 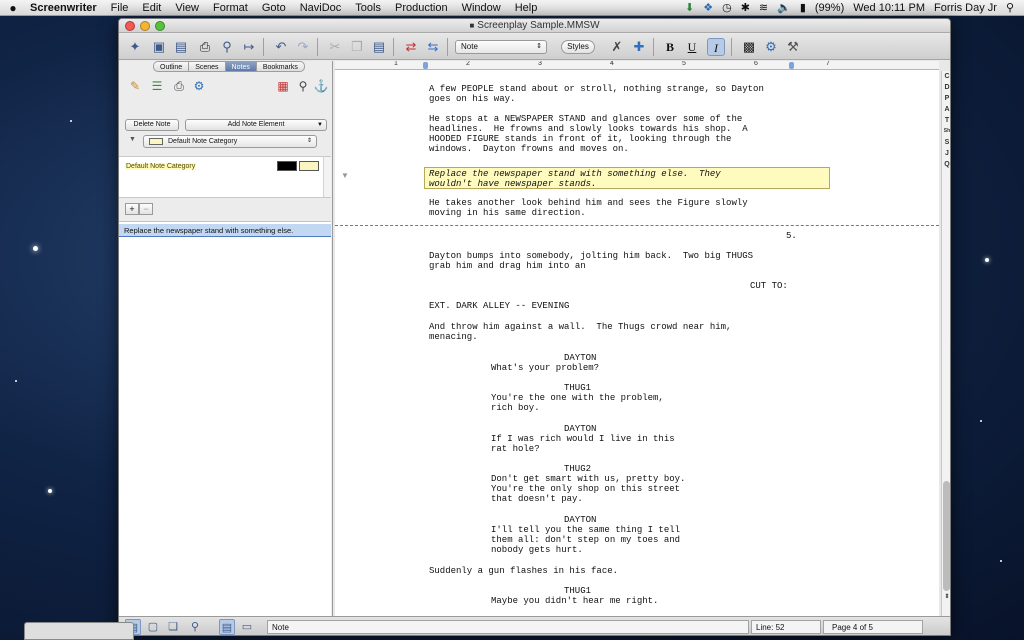 What do you see at coordinates (829, 8) in the screenshot?
I see `battery-percent: (99%)` at bounding box center [829, 8].